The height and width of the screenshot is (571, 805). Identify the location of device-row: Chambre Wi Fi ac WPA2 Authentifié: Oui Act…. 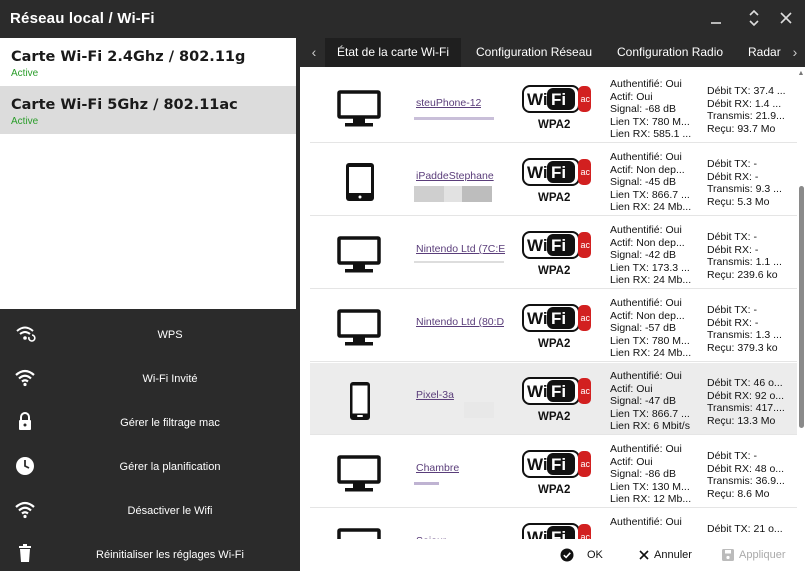
(553, 472).